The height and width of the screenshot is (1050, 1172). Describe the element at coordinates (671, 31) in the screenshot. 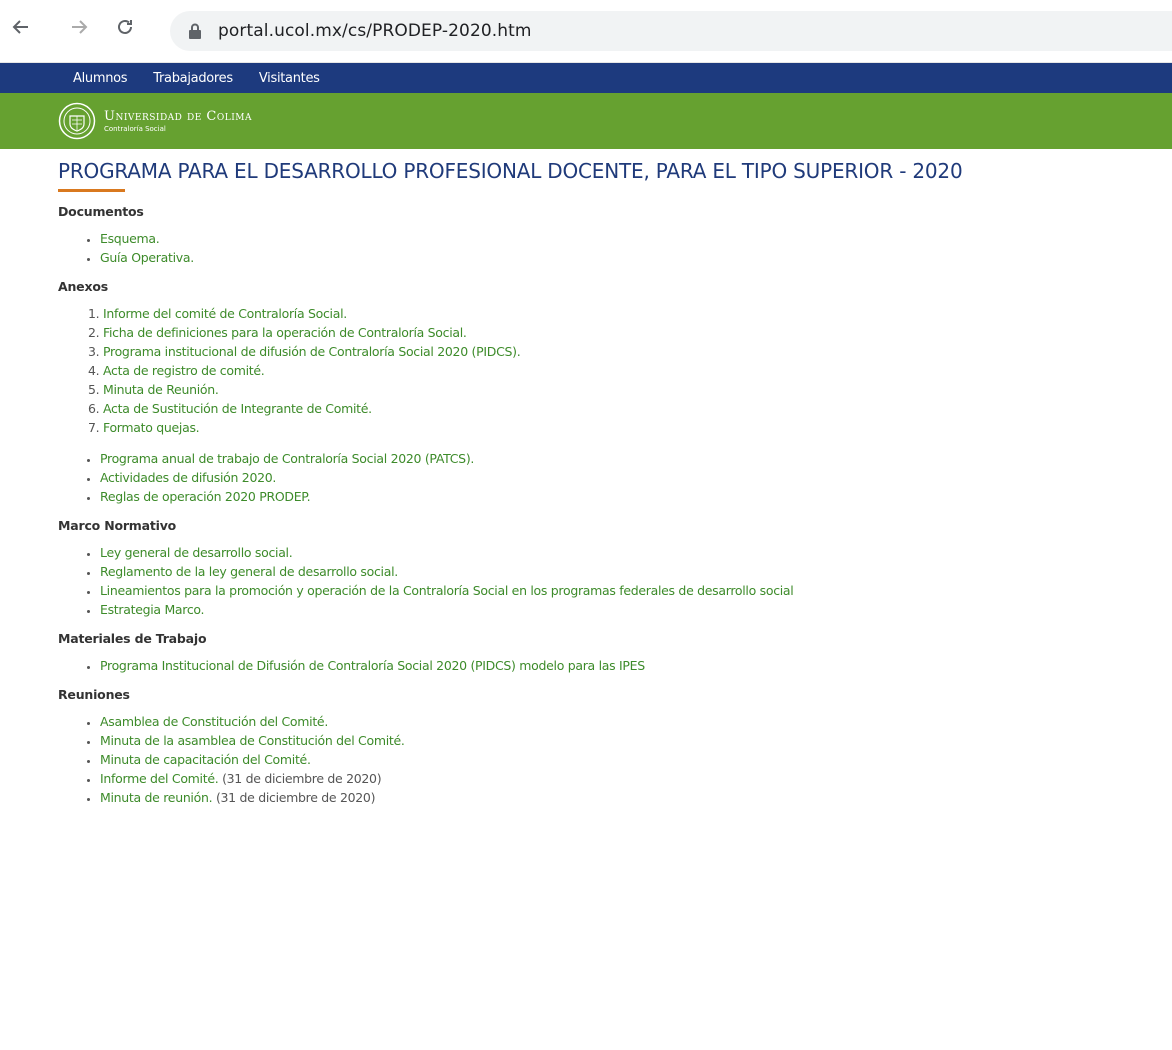

I see `address-bar: portal.ucol.mx/cs/PRODEP-2020.htm` at that location.